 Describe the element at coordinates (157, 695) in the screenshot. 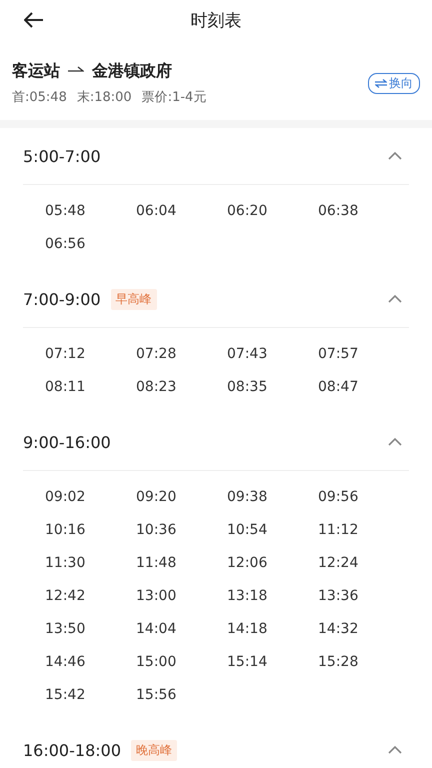

I see `departure-time: 15:56` at that location.